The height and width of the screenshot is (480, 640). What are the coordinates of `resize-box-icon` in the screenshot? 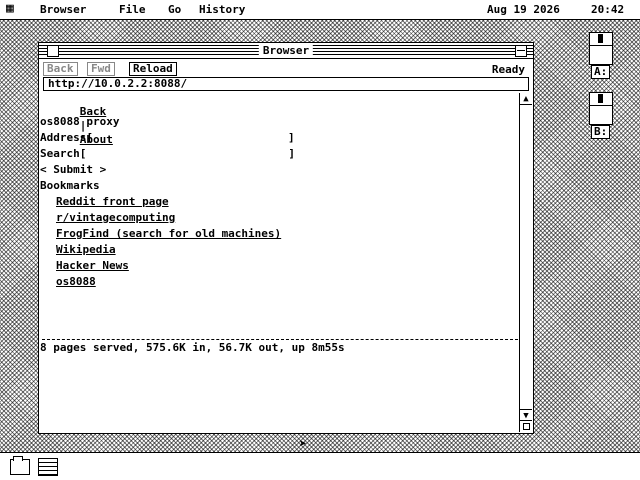 It's located at (525, 426).